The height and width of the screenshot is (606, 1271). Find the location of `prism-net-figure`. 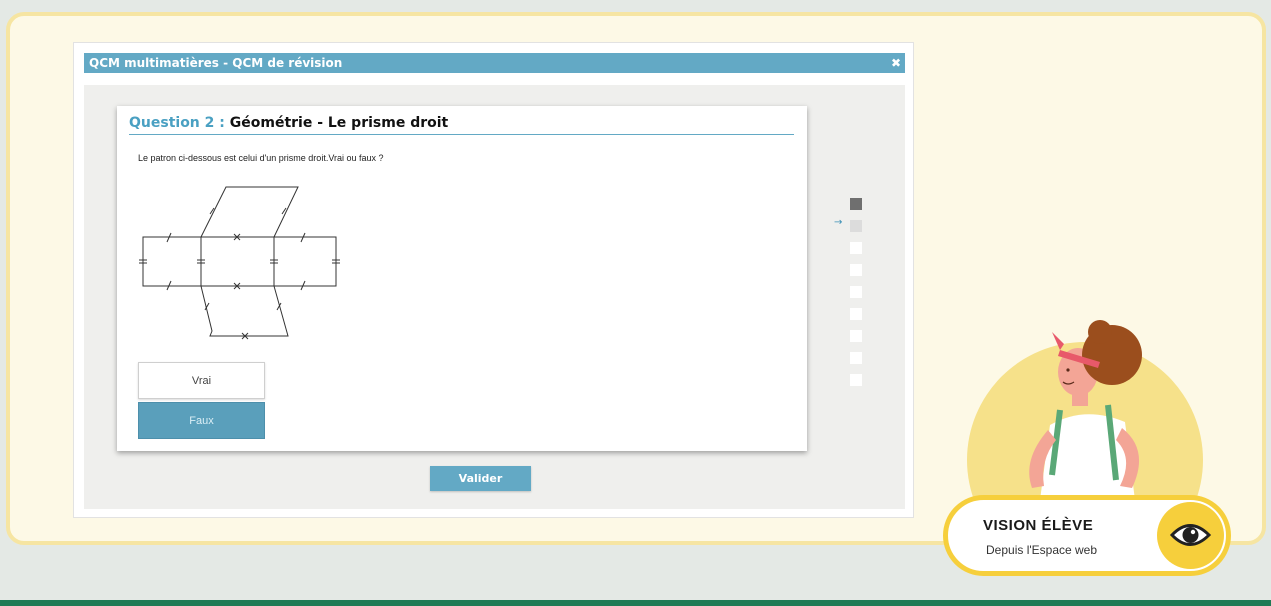

prism-net-figure is located at coordinates (239, 263).